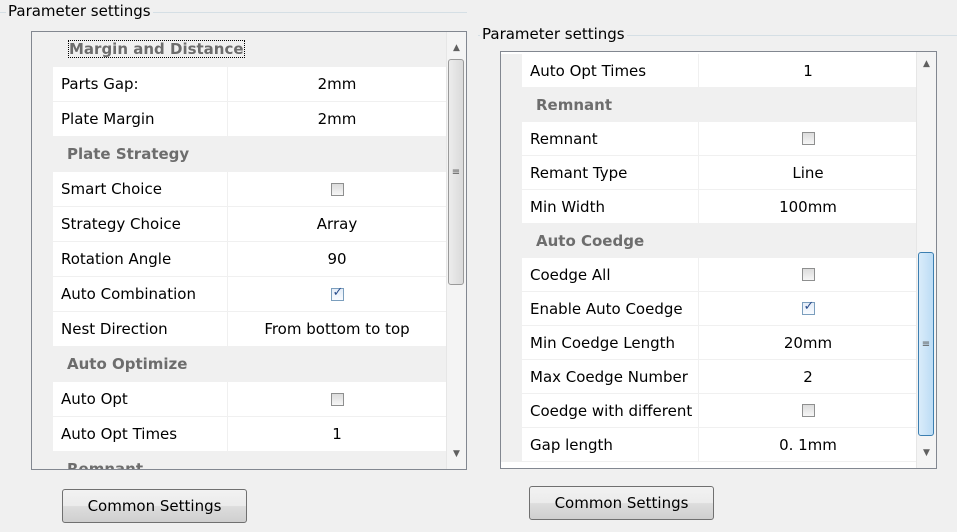 The width and height of the screenshot is (957, 532). I want to click on property-row-auto-combination: Auto Combination, so click(239, 294).